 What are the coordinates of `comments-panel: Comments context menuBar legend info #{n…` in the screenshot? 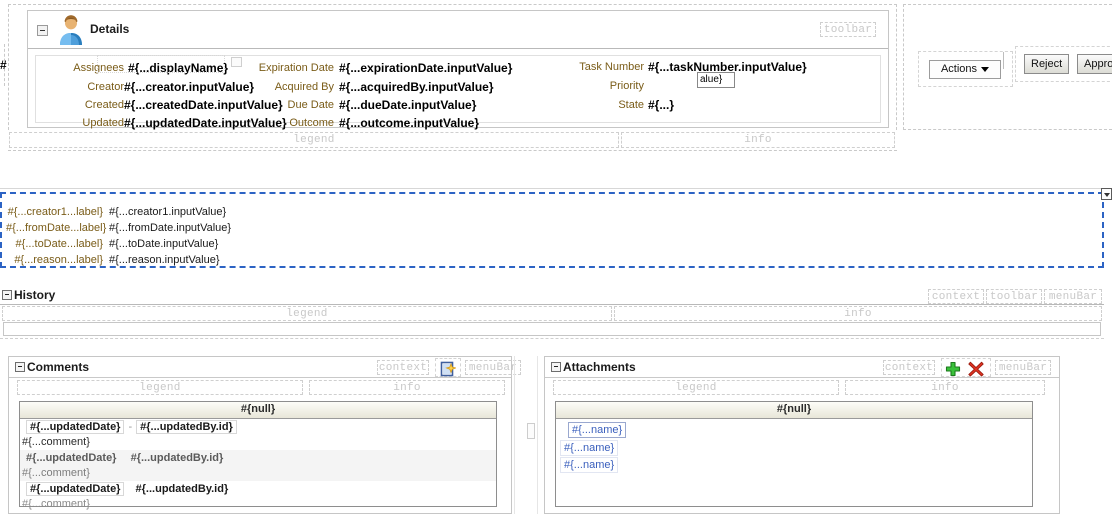 It's located at (264, 435).